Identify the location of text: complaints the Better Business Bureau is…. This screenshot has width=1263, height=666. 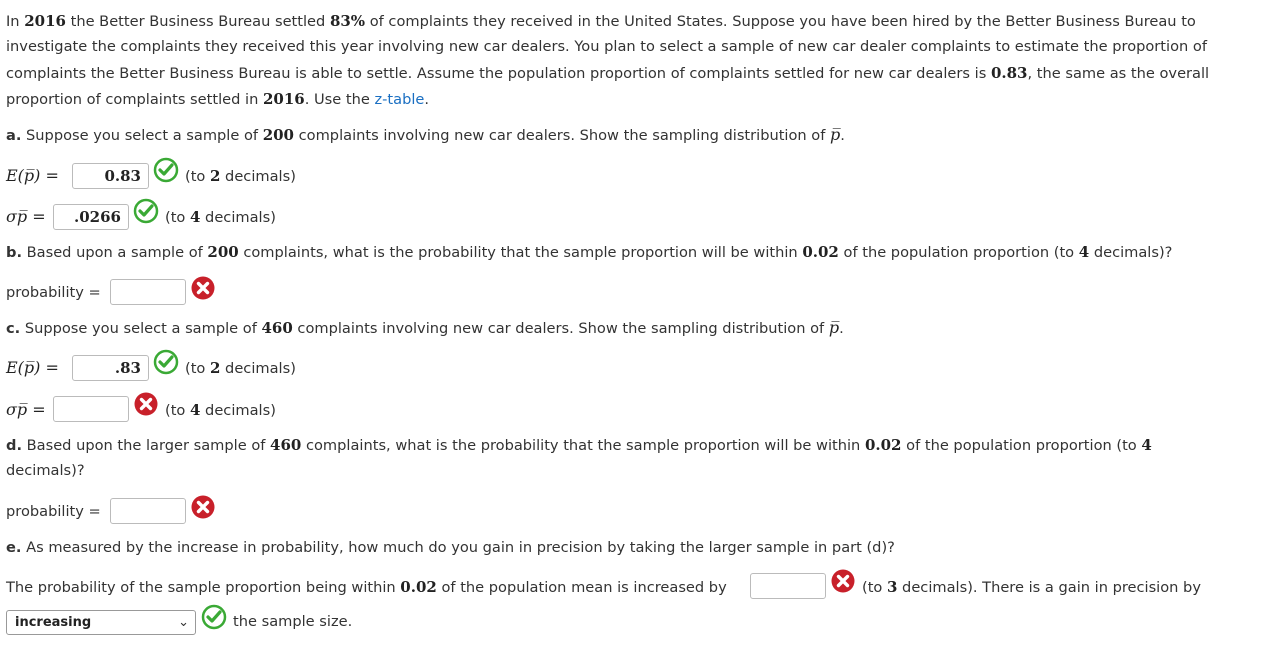
(498, 73).